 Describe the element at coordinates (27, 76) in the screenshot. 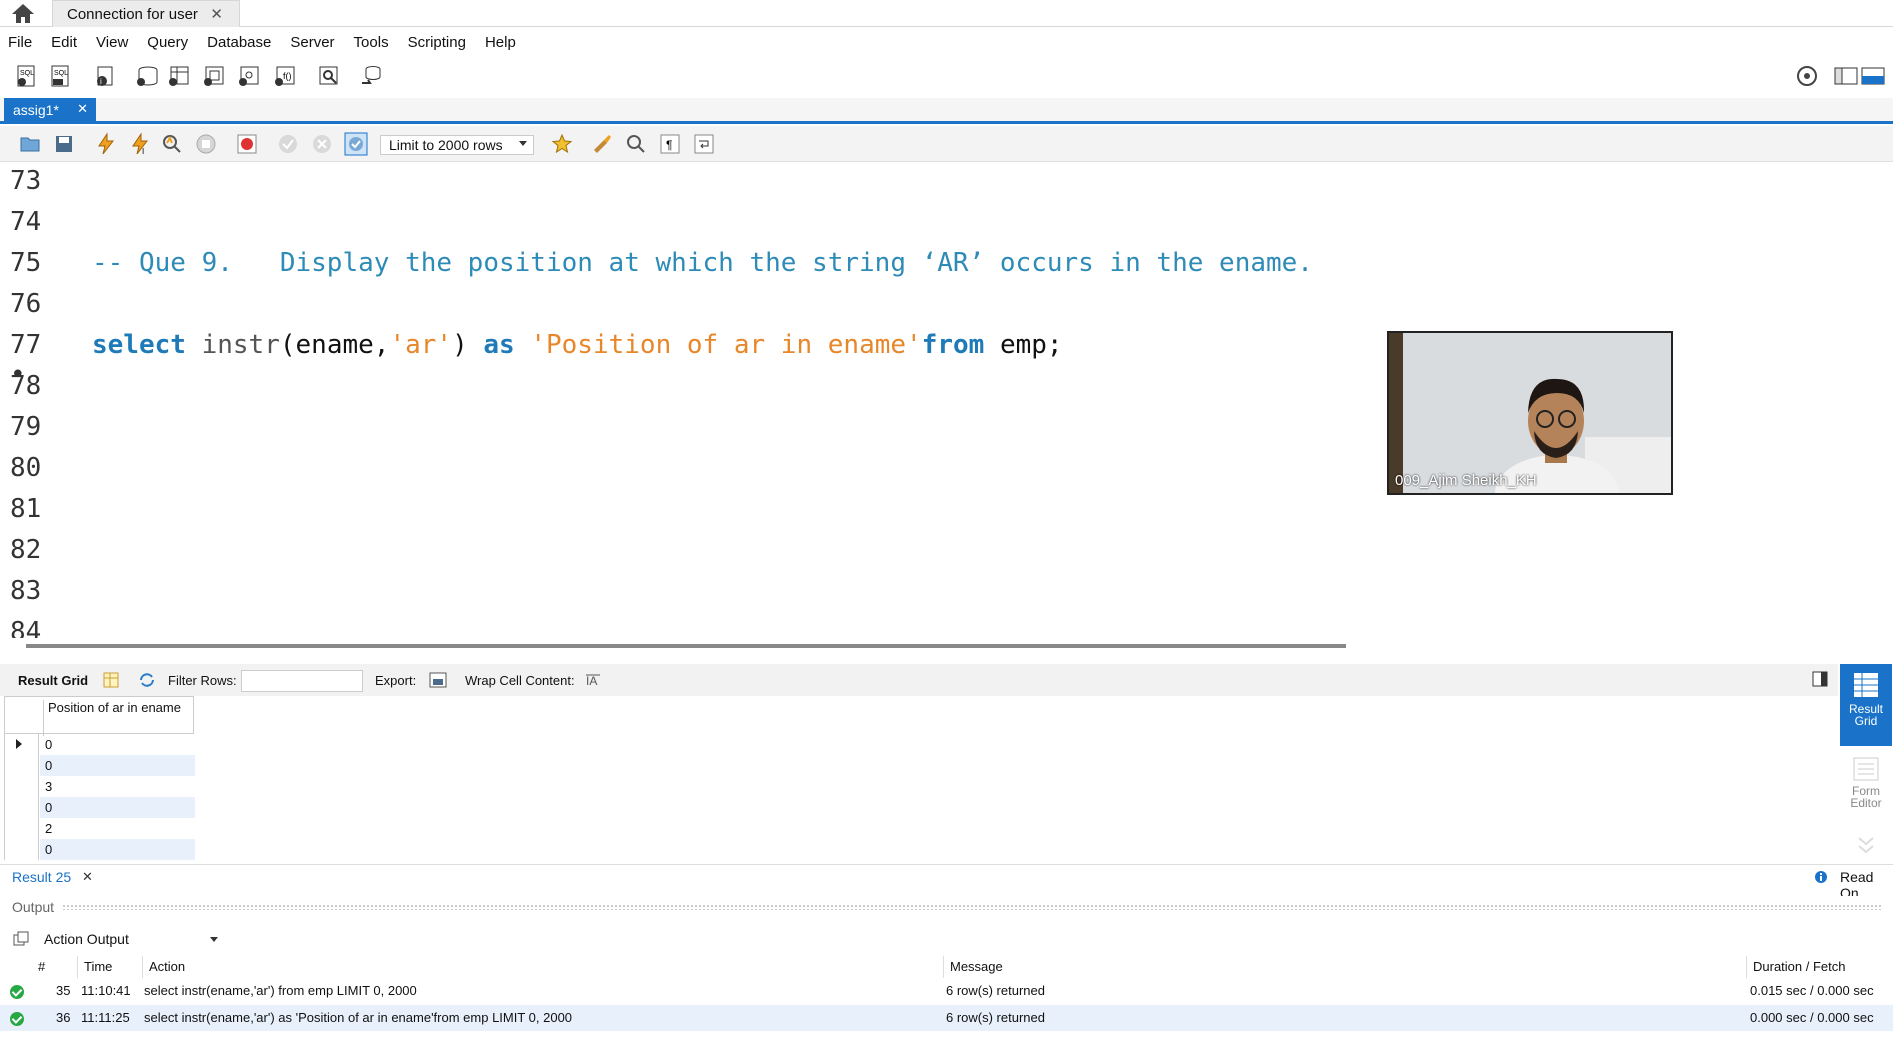

I see `new-sql-tab-icon: SQL` at that location.